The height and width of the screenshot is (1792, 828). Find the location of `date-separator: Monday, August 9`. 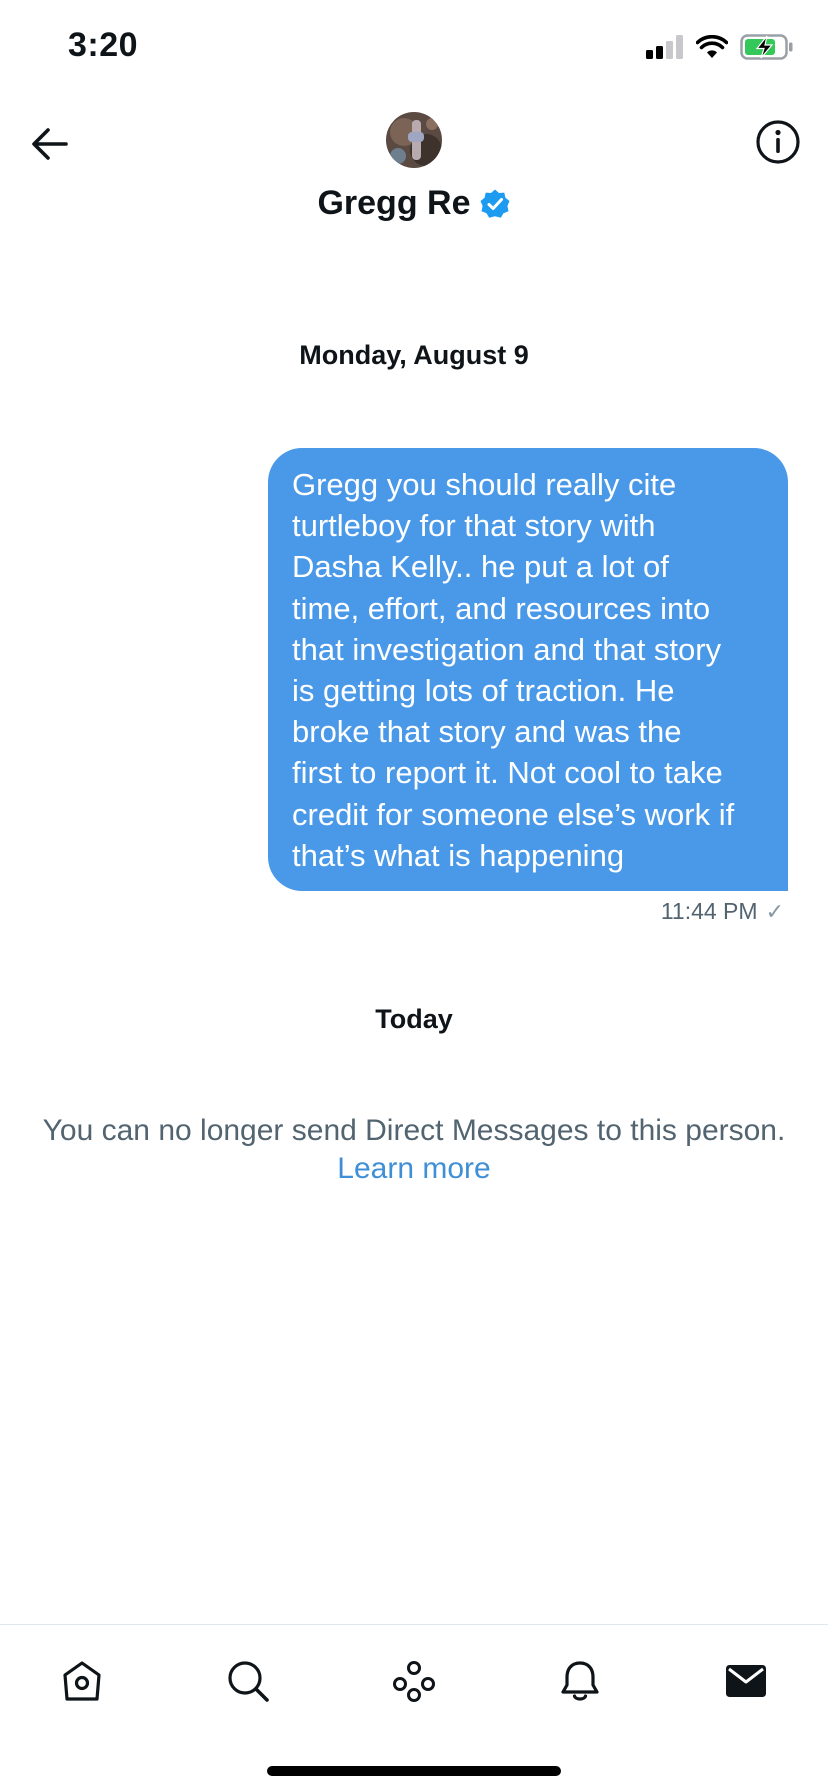

date-separator: Monday, August 9 is located at coordinates (414, 355).